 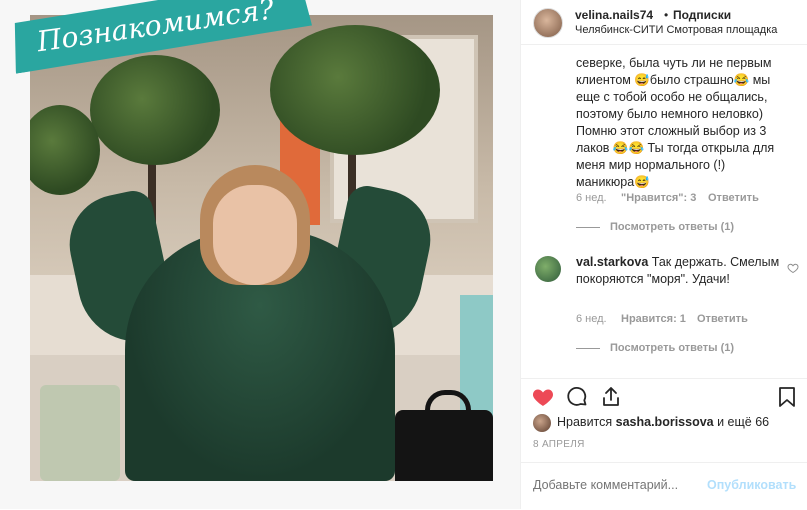 What do you see at coordinates (548, 269) in the screenshot?
I see `commenter-avatar` at bounding box center [548, 269].